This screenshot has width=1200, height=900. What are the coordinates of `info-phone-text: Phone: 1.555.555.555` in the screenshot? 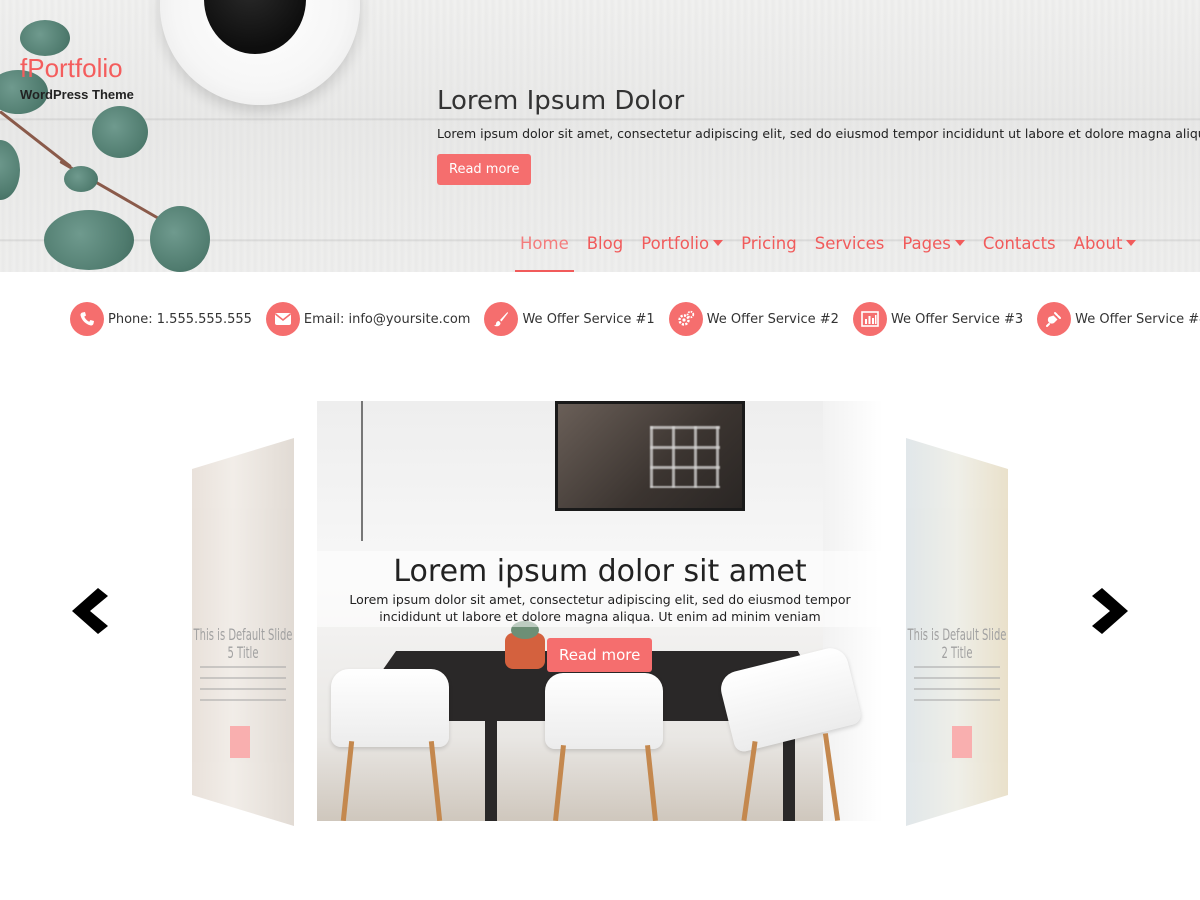 It's located at (180, 319).